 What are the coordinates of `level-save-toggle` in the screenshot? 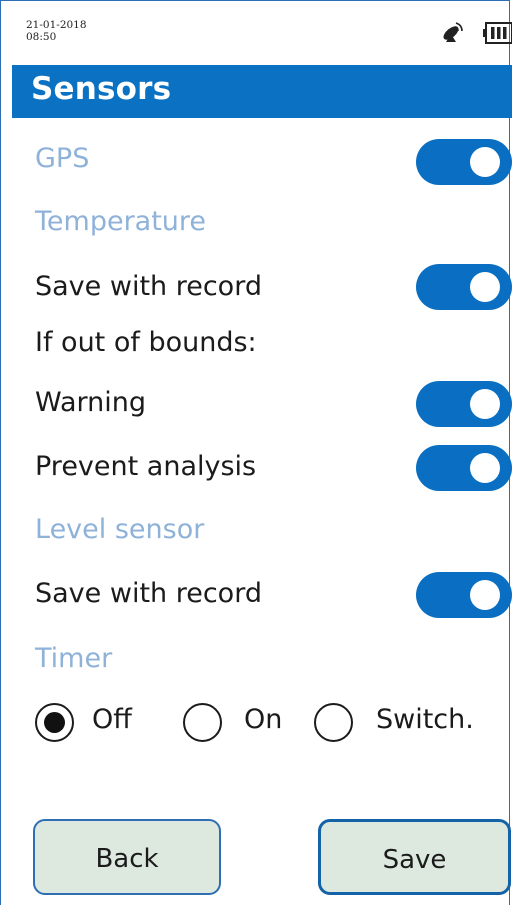 It's located at (464, 595).